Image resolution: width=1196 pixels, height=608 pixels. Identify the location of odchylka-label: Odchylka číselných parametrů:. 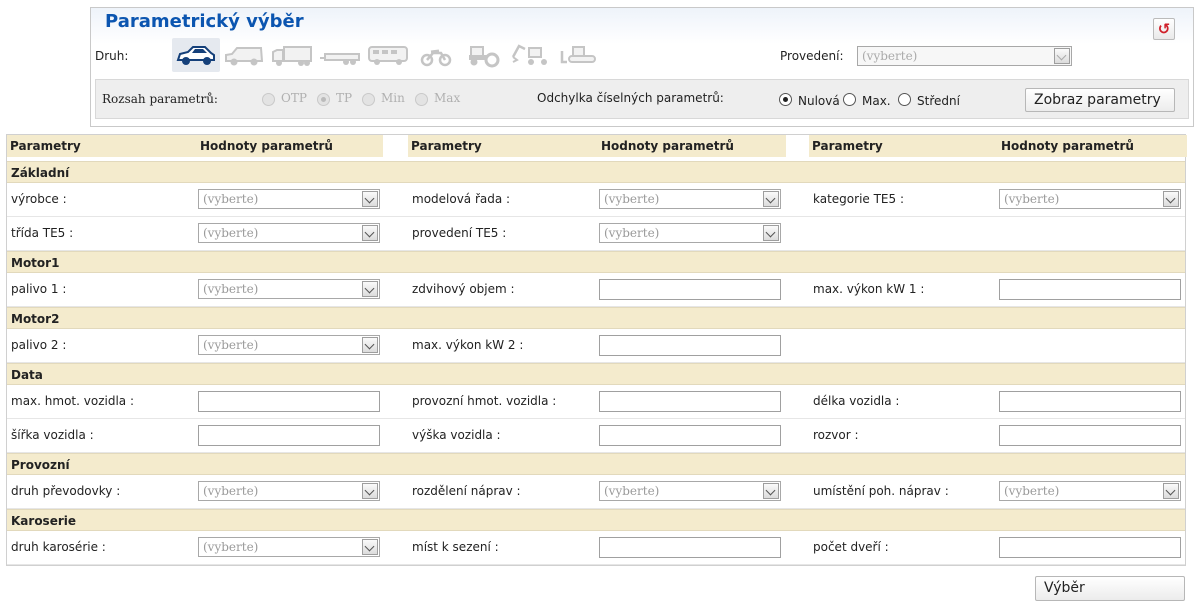
(630, 98).